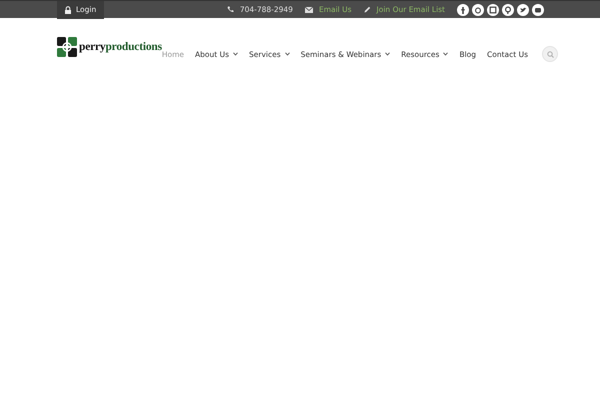 Image resolution: width=600 pixels, height=400 pixels. What do you see at coordinates (230, 9) in the screenshot?
I see `phone-icon` at bounding box center [230, 9].